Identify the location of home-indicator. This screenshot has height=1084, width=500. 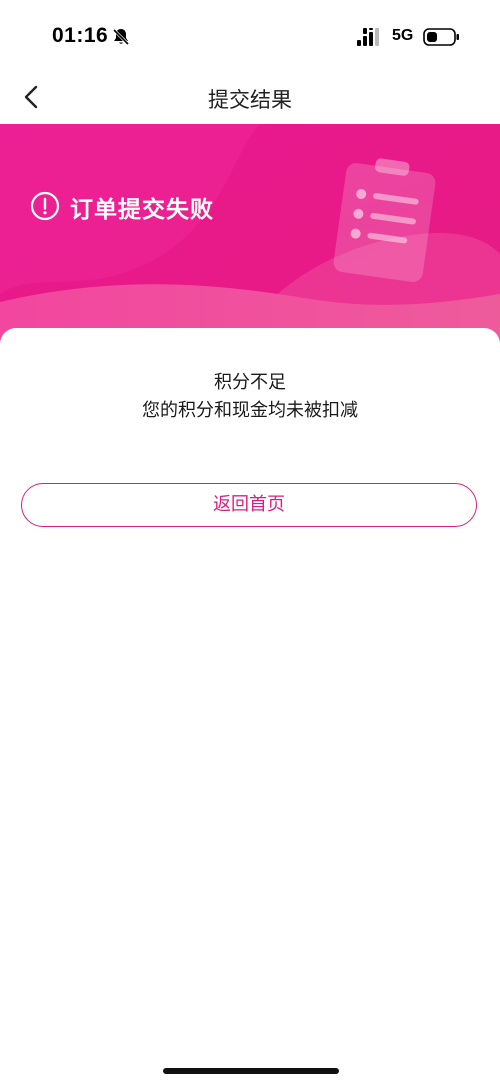
(251, 1071).